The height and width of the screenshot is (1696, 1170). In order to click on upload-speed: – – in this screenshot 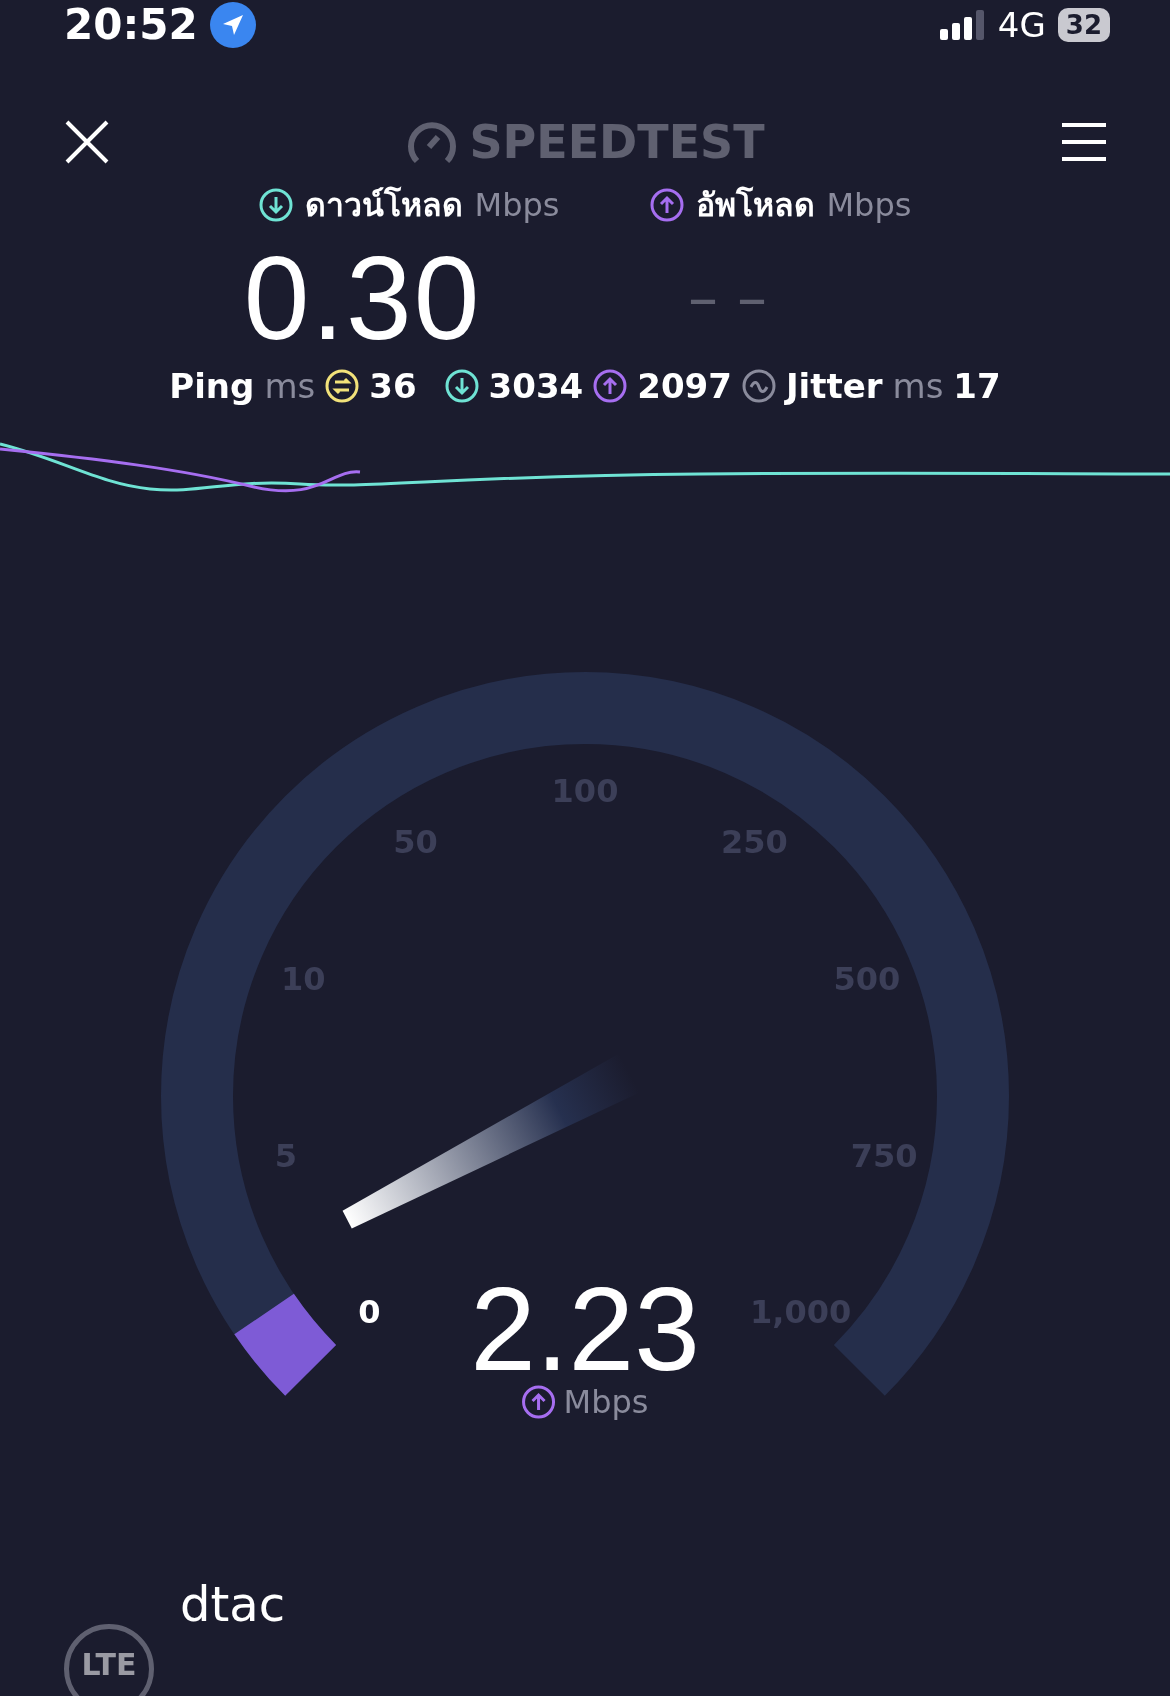, I will do `click(727, 298)`.